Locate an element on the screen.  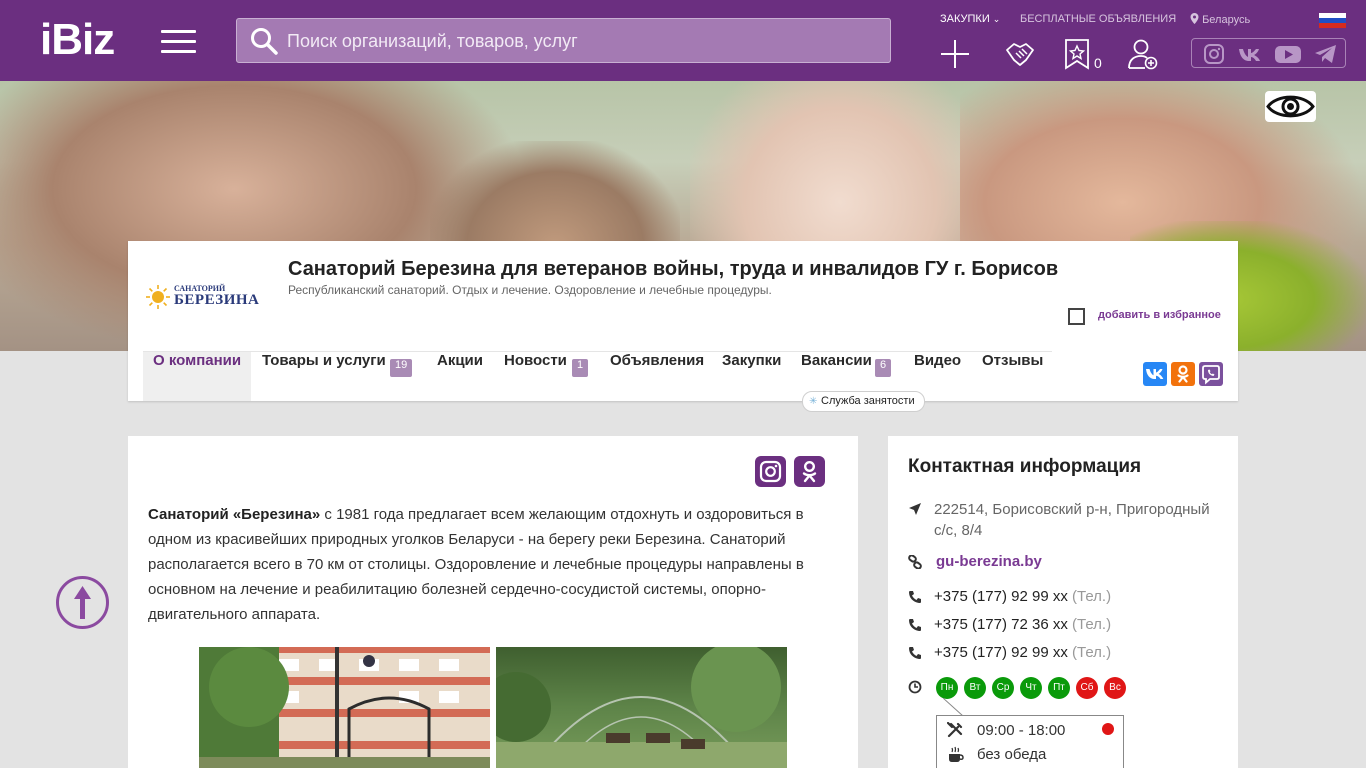
about-company-name: Санаторий «Березина» is located at coordinates (234, 514).